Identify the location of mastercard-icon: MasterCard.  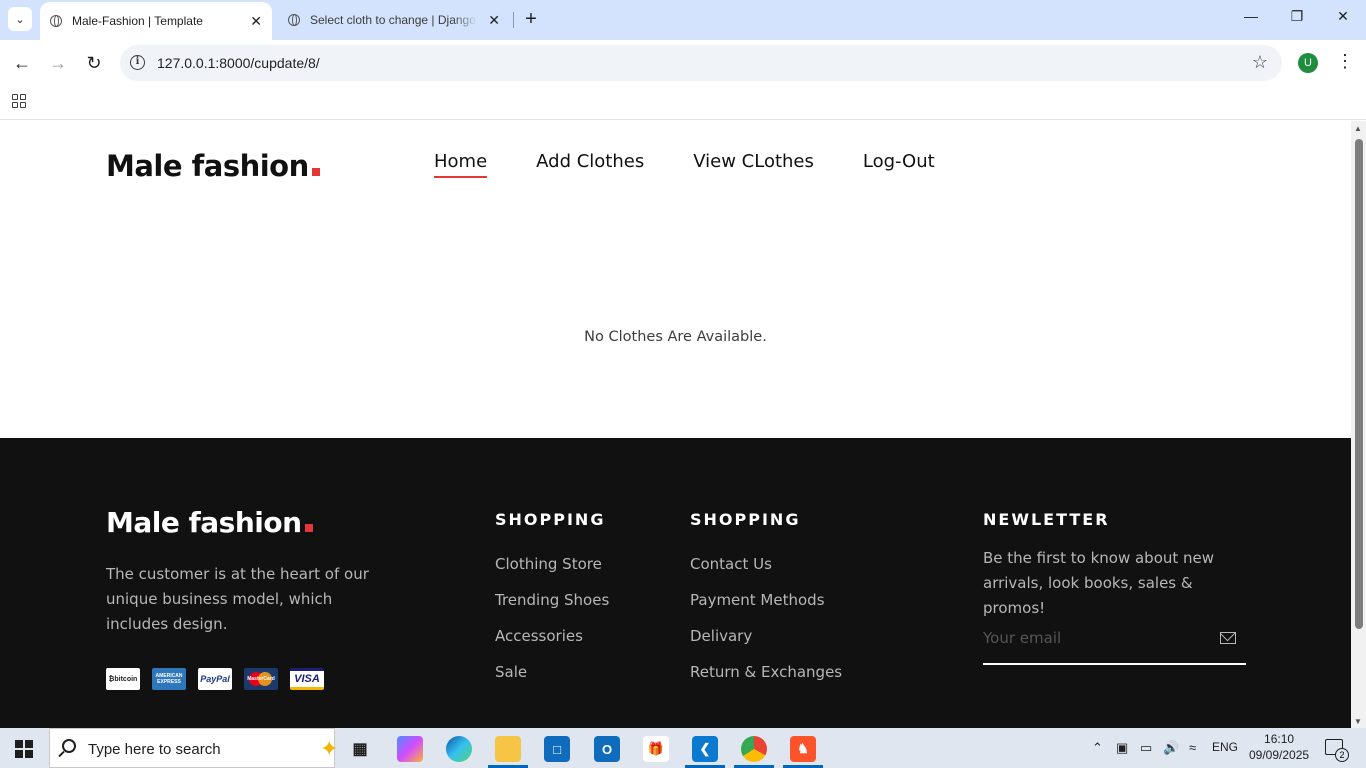
(261, 679).